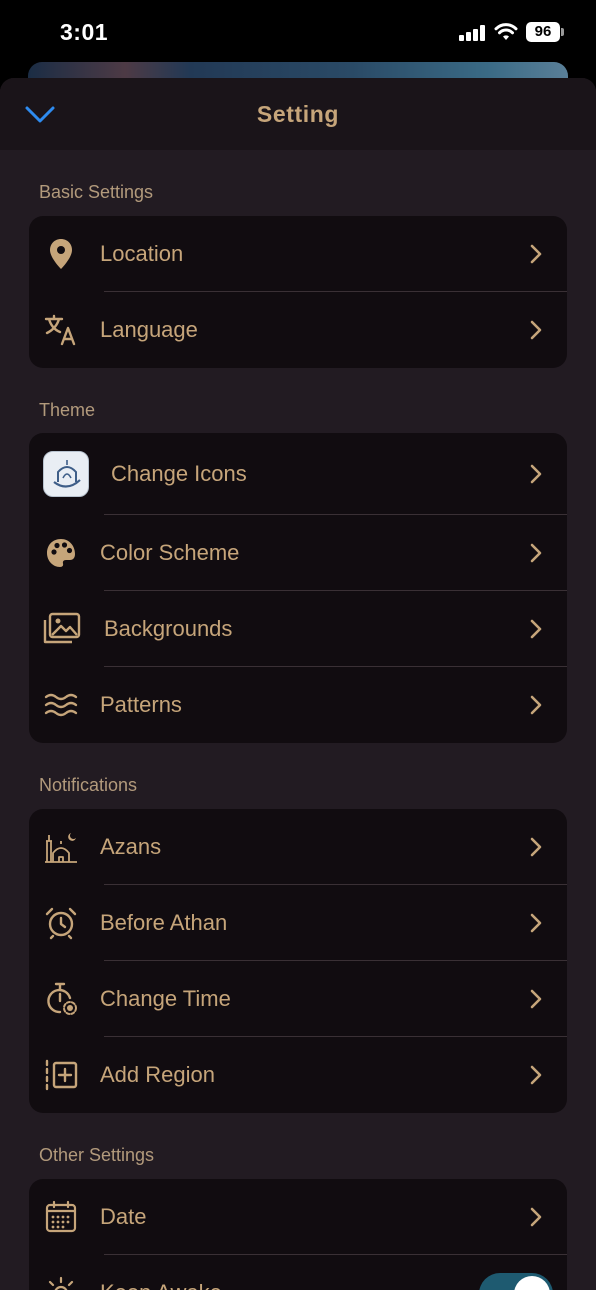 Image resolution: width=596 pixels, height=1290 pixels. What do you see at coordinates (164, 922) in the screenshot?
I see `row-label: Before Athan` at bounding box center [164, 922].